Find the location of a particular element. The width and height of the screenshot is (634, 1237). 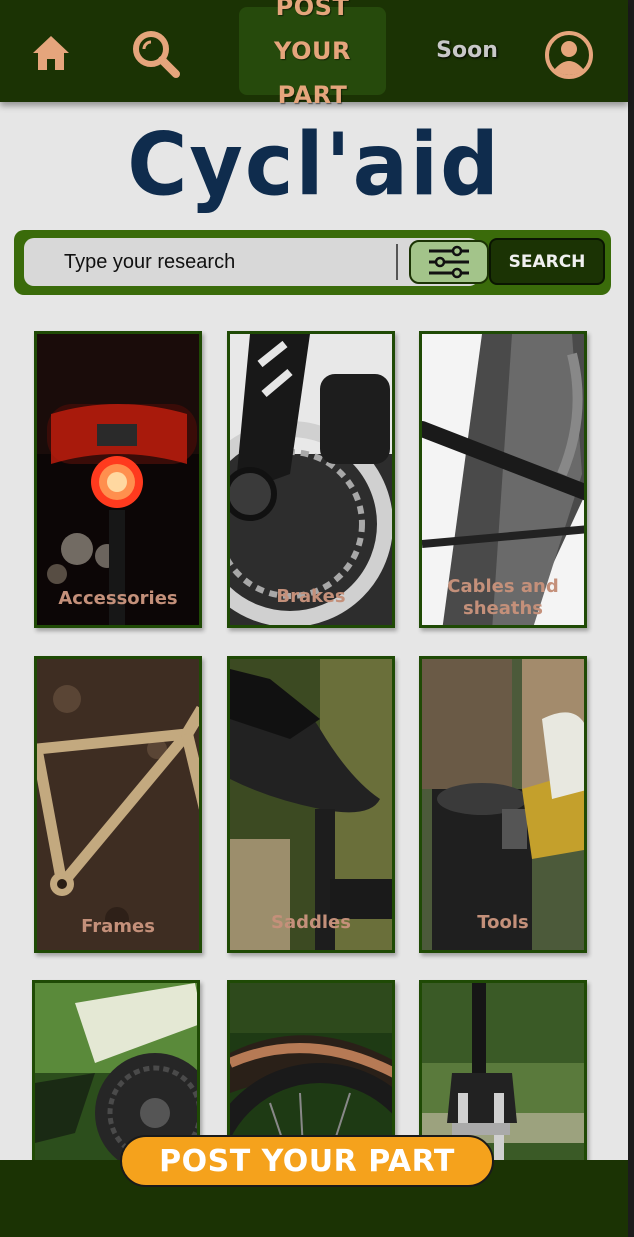

post-your-part-nav-button: POST YOUR PART is located at coordinates (312, 54).